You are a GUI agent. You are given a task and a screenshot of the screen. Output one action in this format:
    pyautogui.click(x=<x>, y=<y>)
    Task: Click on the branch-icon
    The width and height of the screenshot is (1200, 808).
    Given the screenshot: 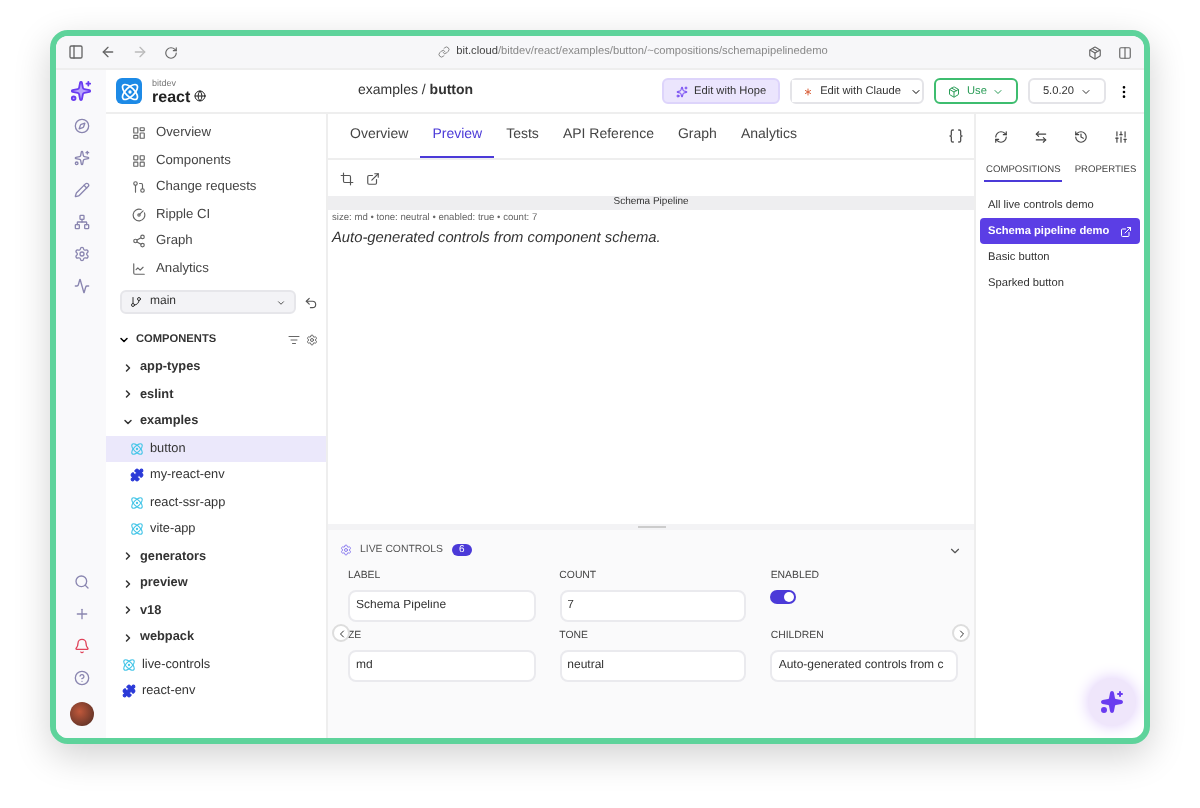 What is the action you would take?
    pyautogui.click(x=136, y=302)
    